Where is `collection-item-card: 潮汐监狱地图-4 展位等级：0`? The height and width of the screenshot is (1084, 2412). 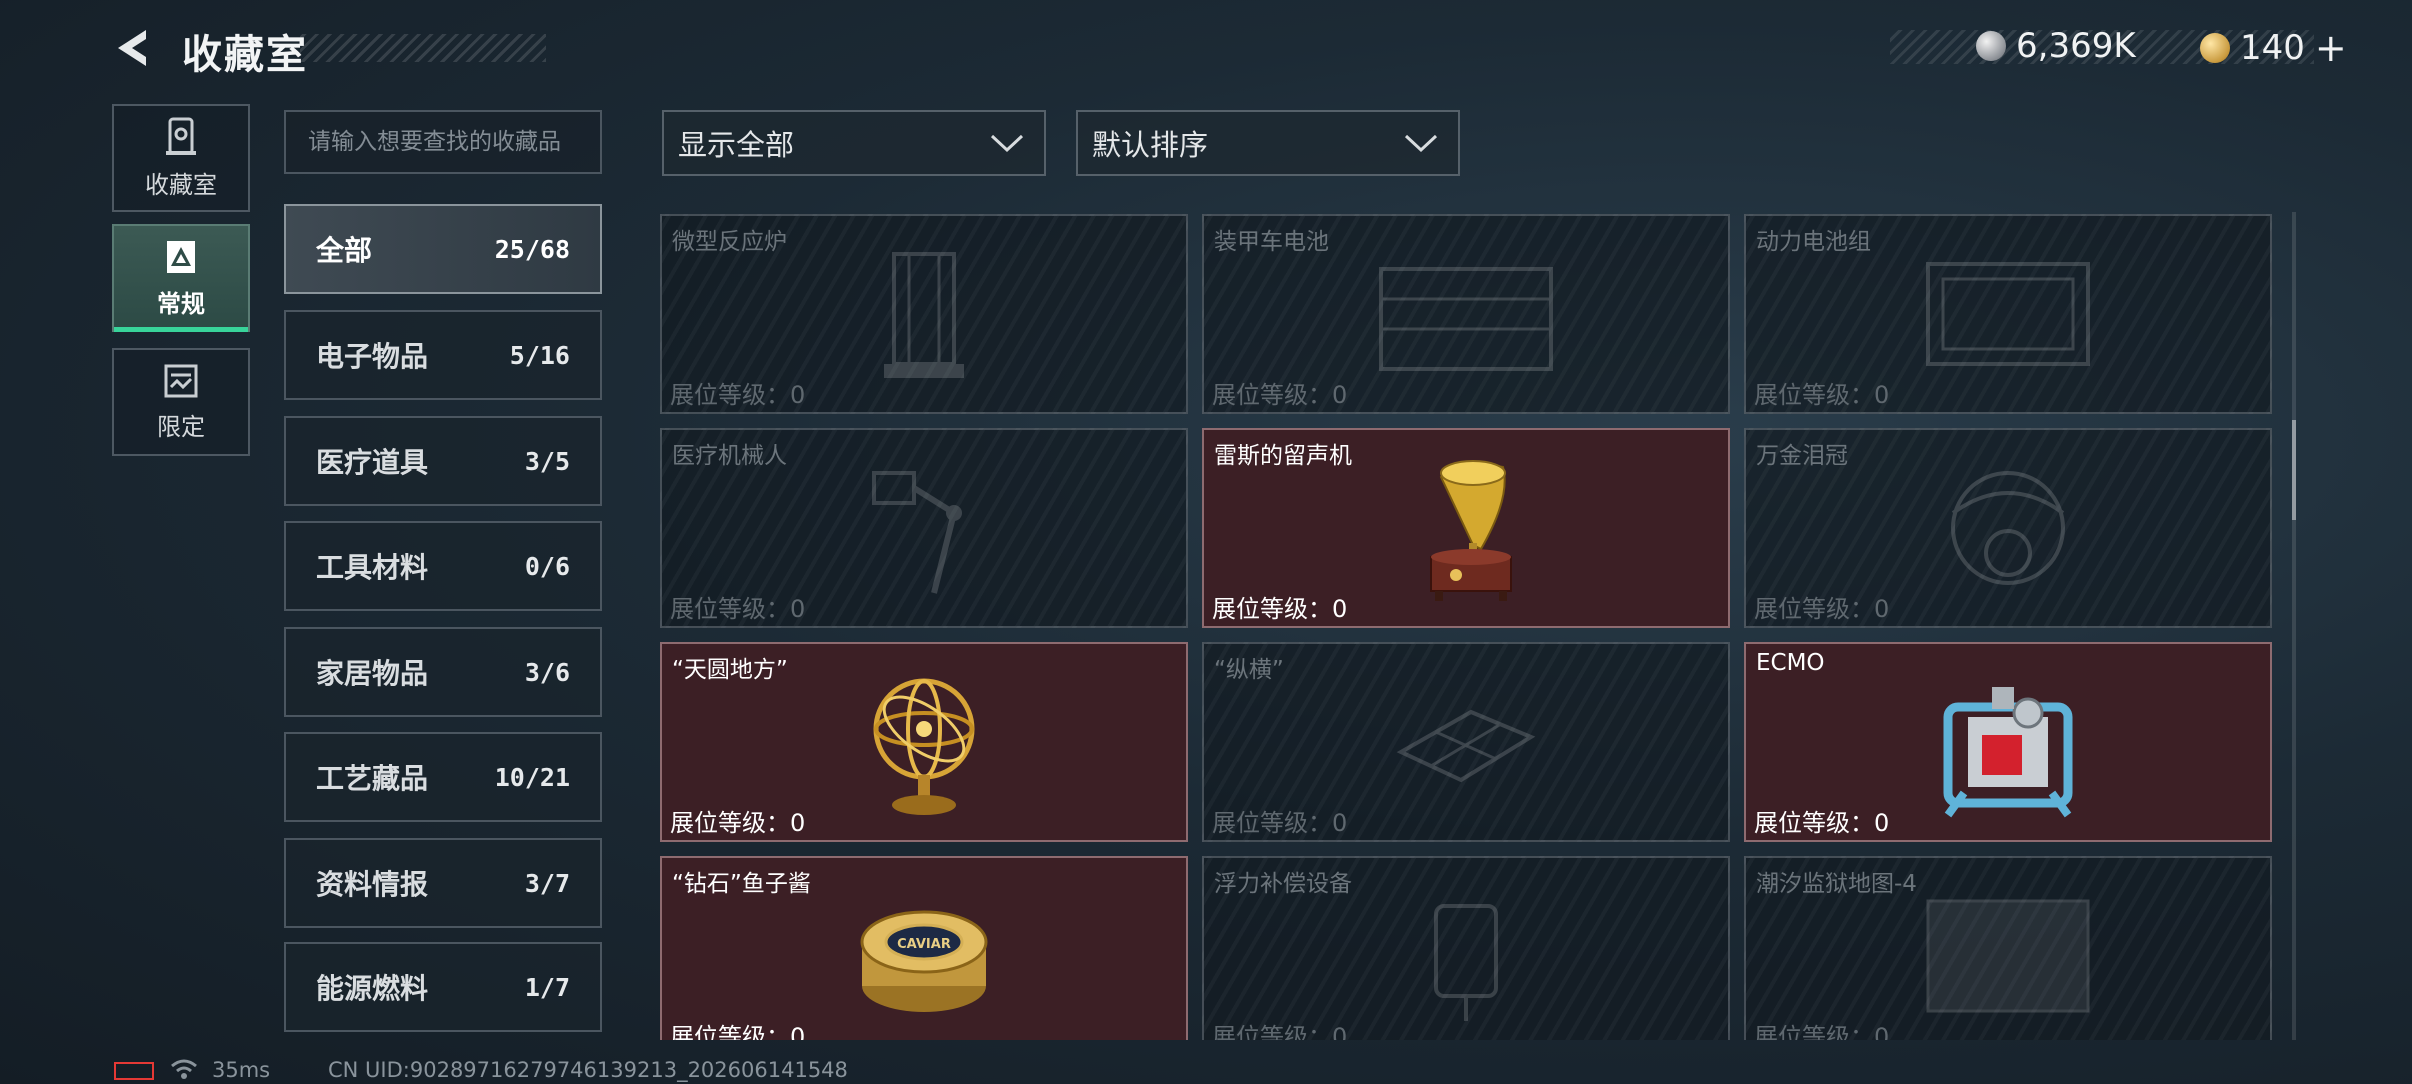
collection-item-card: 潮汐监狱地图-4 展位等级：0 is located at coordinates (2008, 948).